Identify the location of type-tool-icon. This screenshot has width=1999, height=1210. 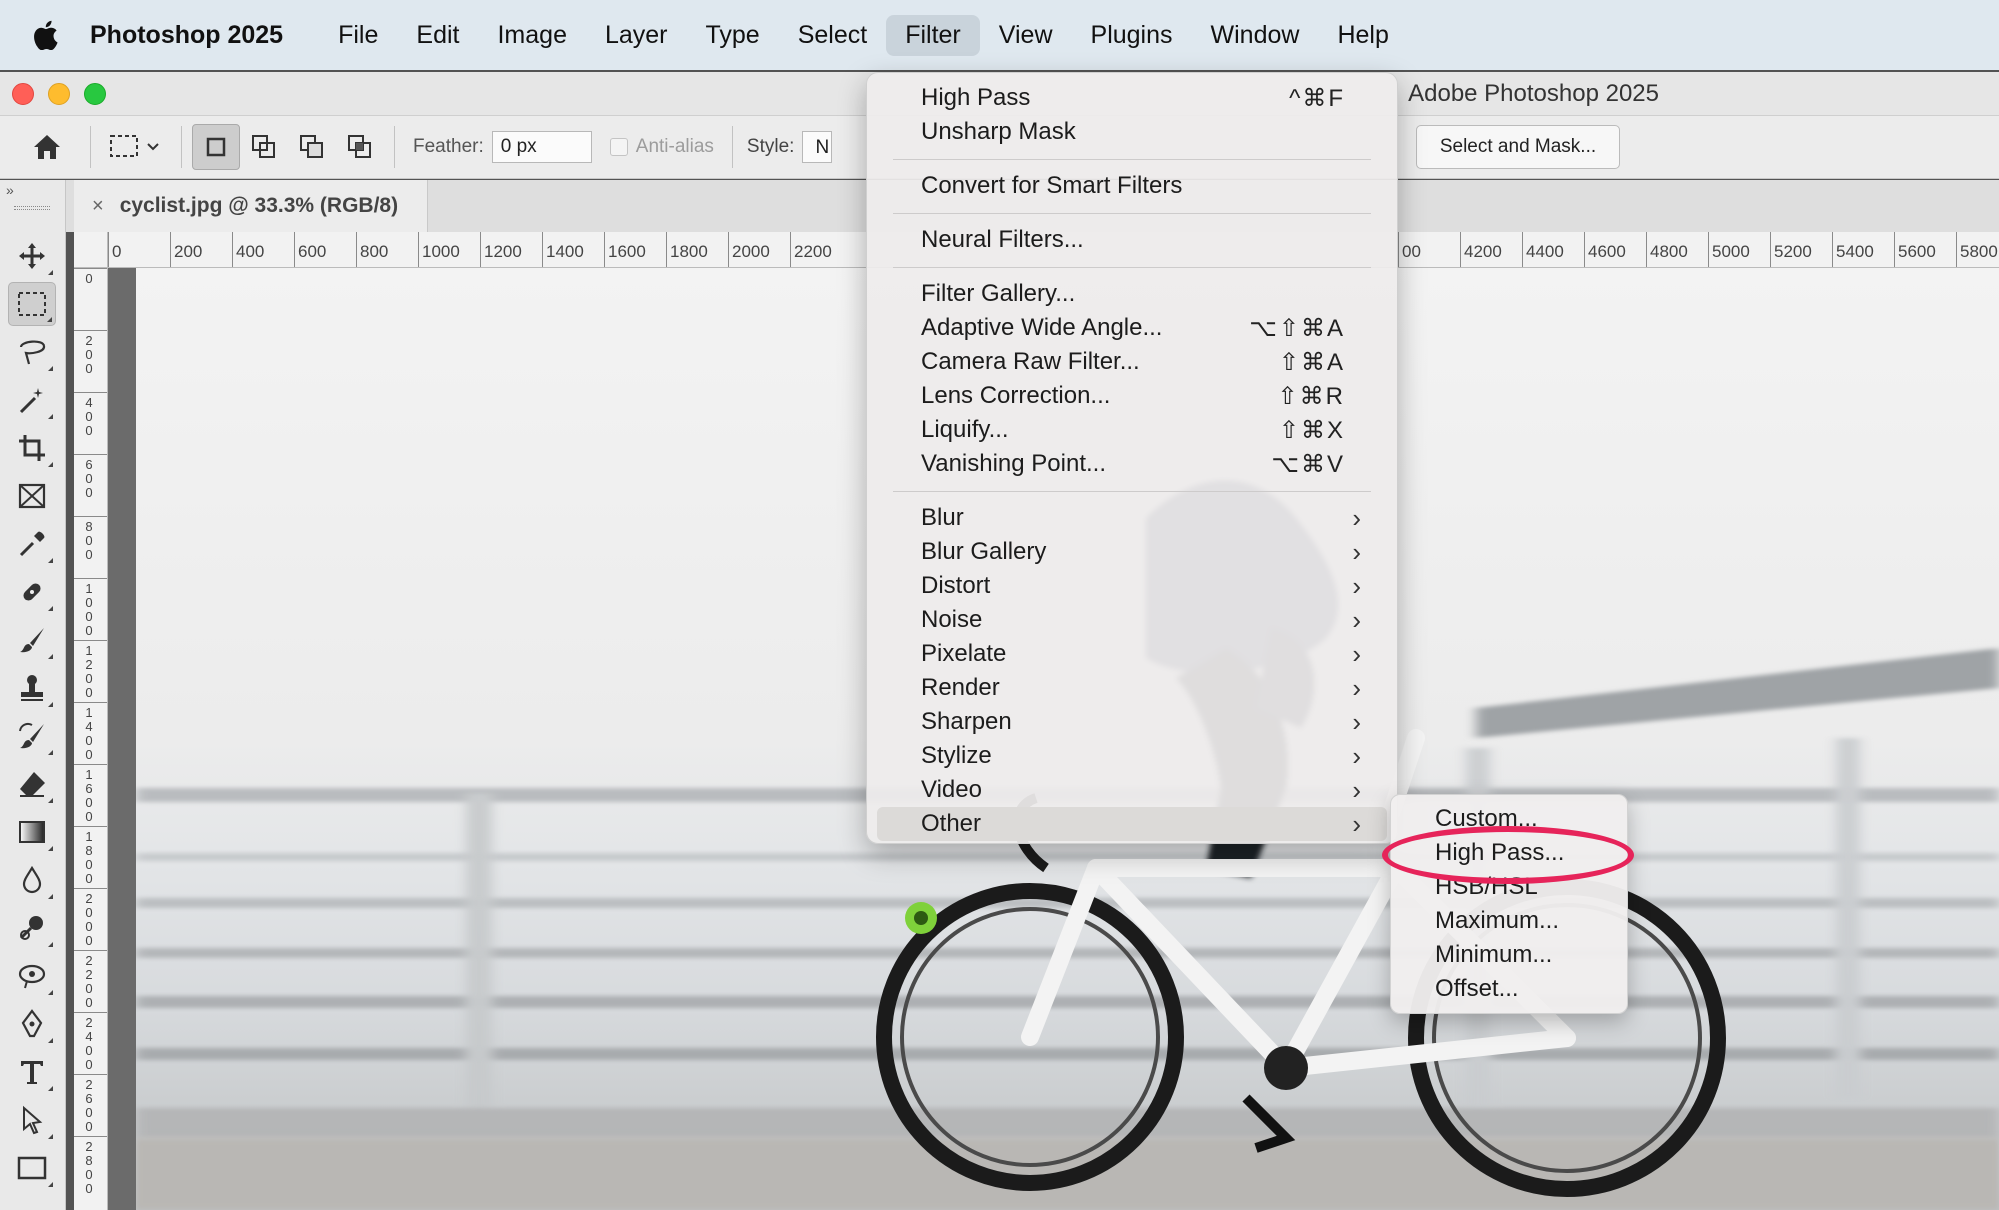
(32, 1072).